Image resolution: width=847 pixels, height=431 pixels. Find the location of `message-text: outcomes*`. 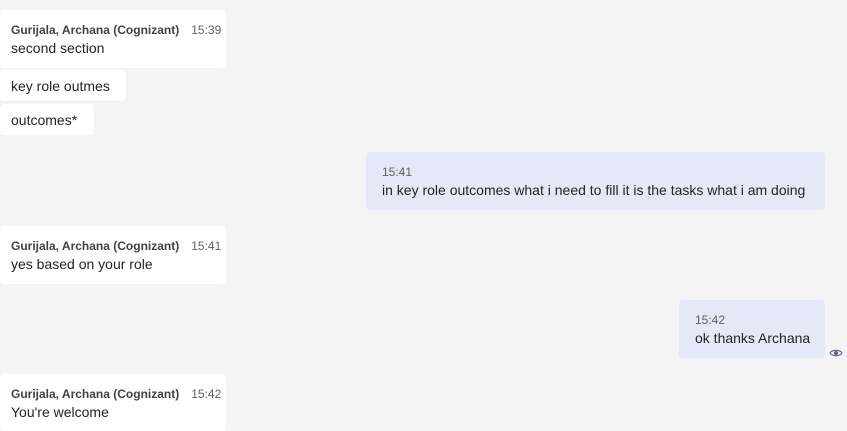

message-text: outcomes* is located at coordinates (44, 120).